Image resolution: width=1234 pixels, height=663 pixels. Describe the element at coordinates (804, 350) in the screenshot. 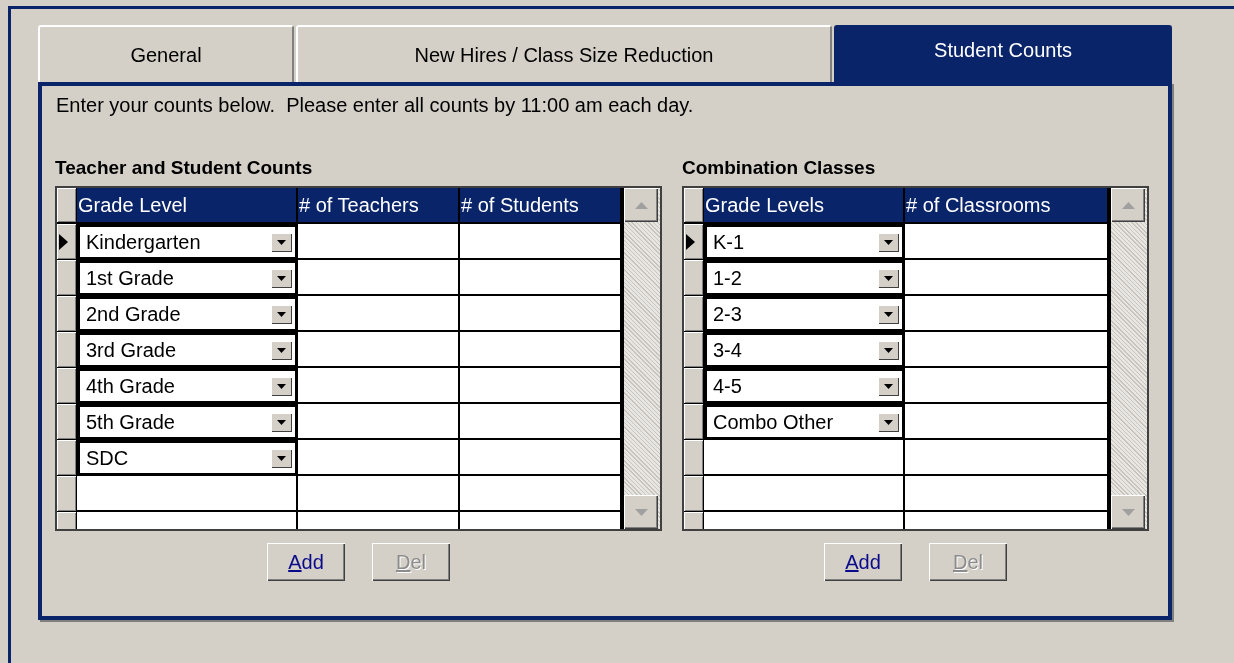

I see `grade-dropdown: 3-4` at that location.